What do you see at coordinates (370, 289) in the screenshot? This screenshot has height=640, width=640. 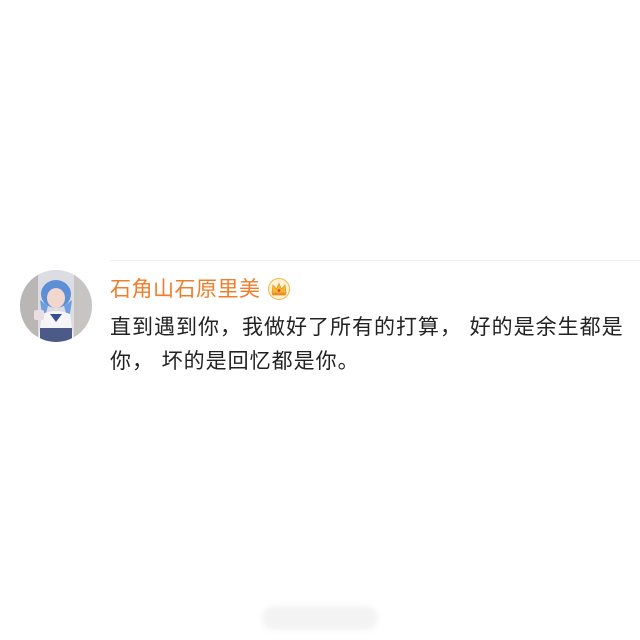 I see `name-row: 石角山石原里美` at bounding box center [370, 289].